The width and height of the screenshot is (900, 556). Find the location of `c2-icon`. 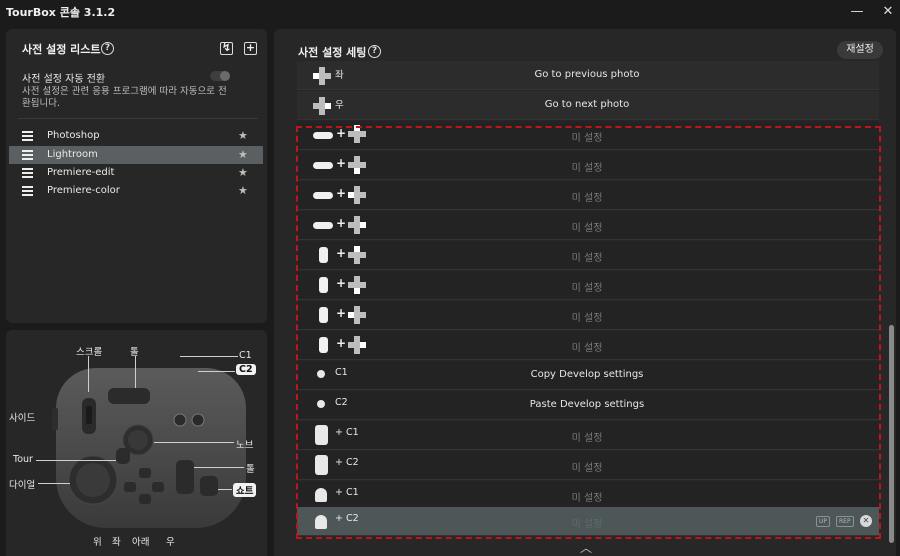

c2-icon is located at coordinates (321, 404).